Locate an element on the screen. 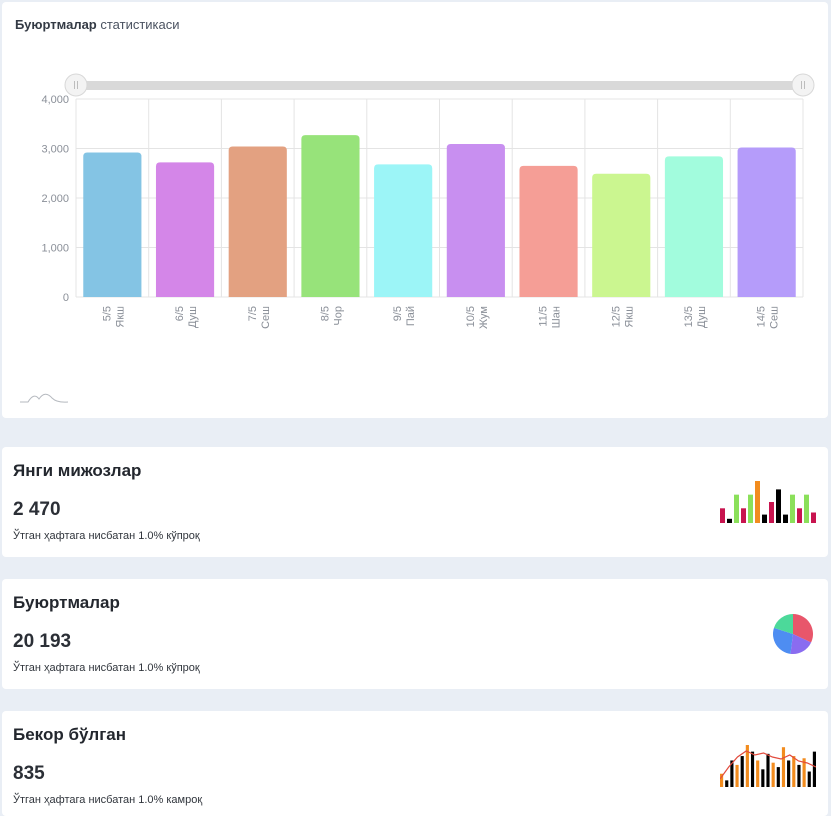 This screenshot has height=816, width=831. cancelled-note: Ўтган ҳафтага нисбатан 1.0% камроқ is located at coordinates (108, 800).